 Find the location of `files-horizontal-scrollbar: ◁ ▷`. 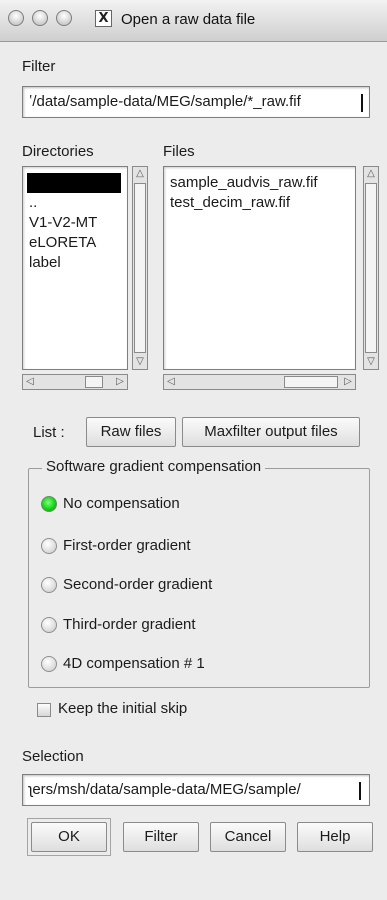

files-horizontal-scrollbar: ◁ ▷ is located at coordinates (259, 382).